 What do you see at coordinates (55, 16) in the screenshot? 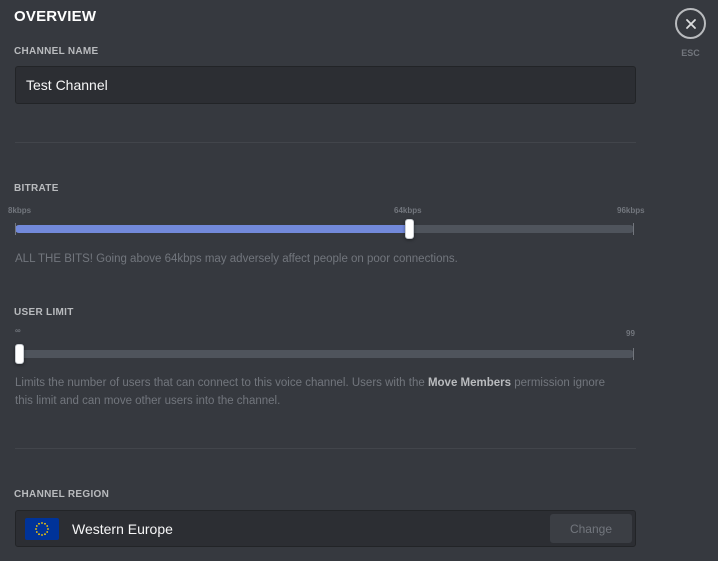
I see `page-title: OVERVIEW` at bounding box center [55, 16].